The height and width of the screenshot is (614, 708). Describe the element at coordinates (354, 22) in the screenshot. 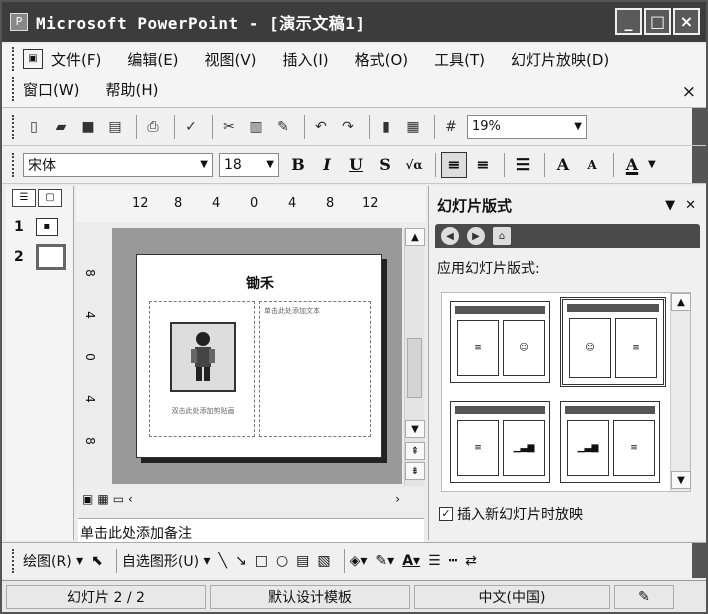

I see `title-bar: P Microsoft PowerPoint - [演示文稿1] _ □ ×` at that location.